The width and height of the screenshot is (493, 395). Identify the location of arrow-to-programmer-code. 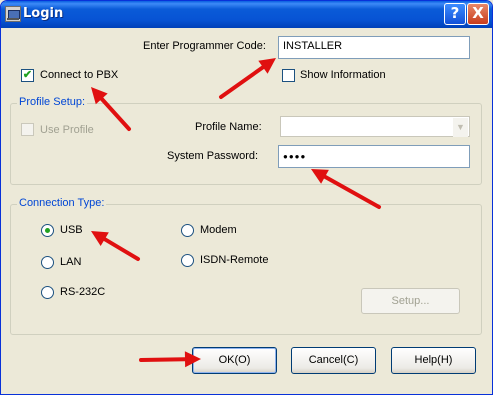
(247, 78).